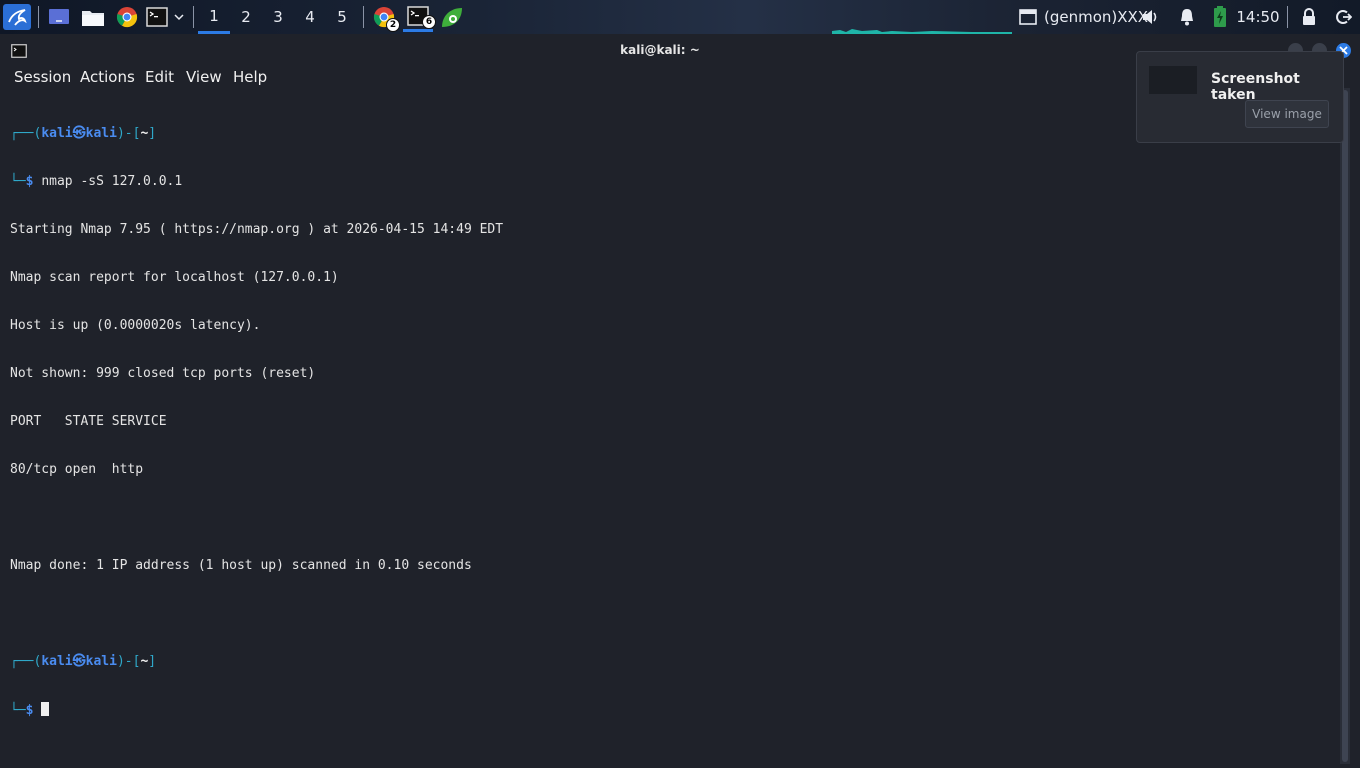 The height and width of the screenshot is (768, 1360). I want to click on launcher-dropdown-button, so click(179, 17).